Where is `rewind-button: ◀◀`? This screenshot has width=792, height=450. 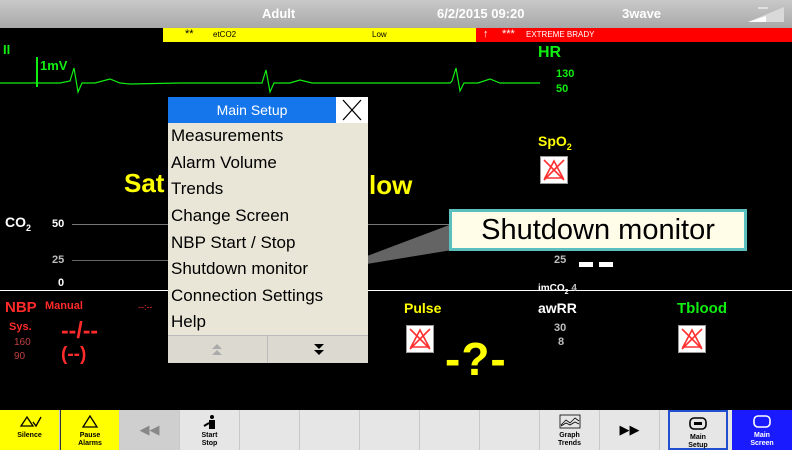 rewind-button: ◀◀ is located at coordinates (150, 430).